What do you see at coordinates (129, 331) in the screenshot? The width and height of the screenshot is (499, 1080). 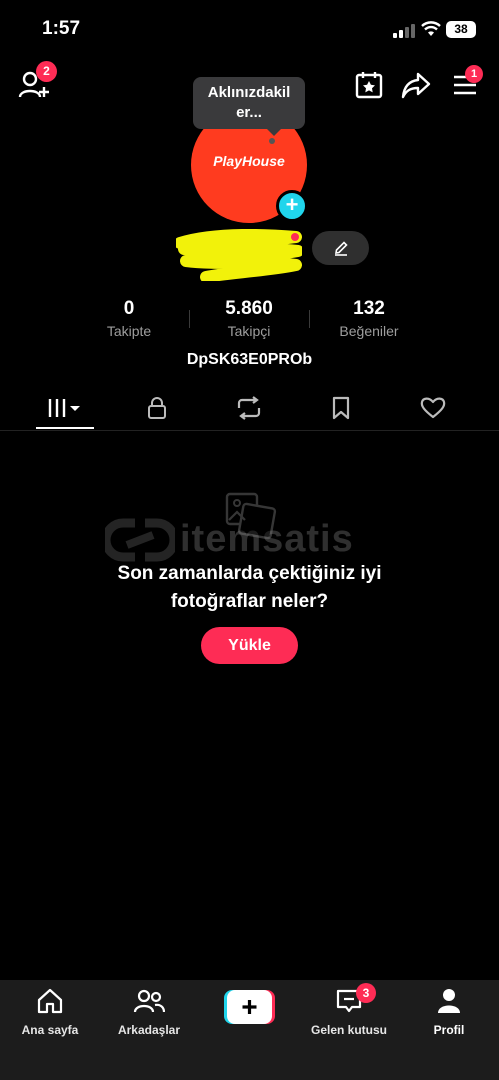 I see `following-label: Takipte` at bounding box center [129, 331].